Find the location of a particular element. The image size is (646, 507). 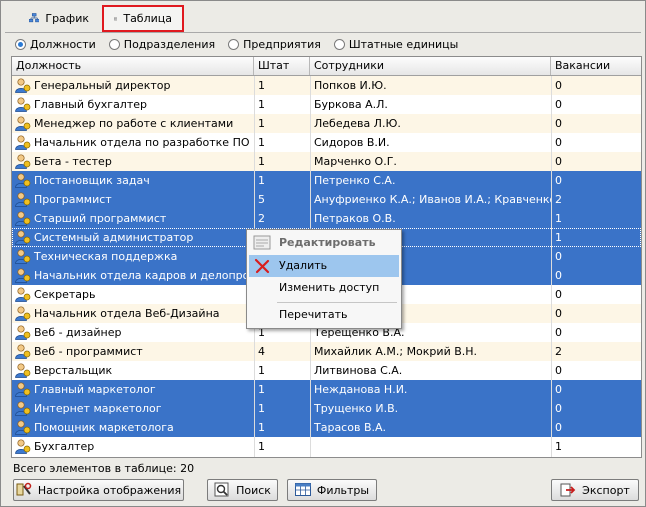

column-divider is located at coordinates (551, 266).